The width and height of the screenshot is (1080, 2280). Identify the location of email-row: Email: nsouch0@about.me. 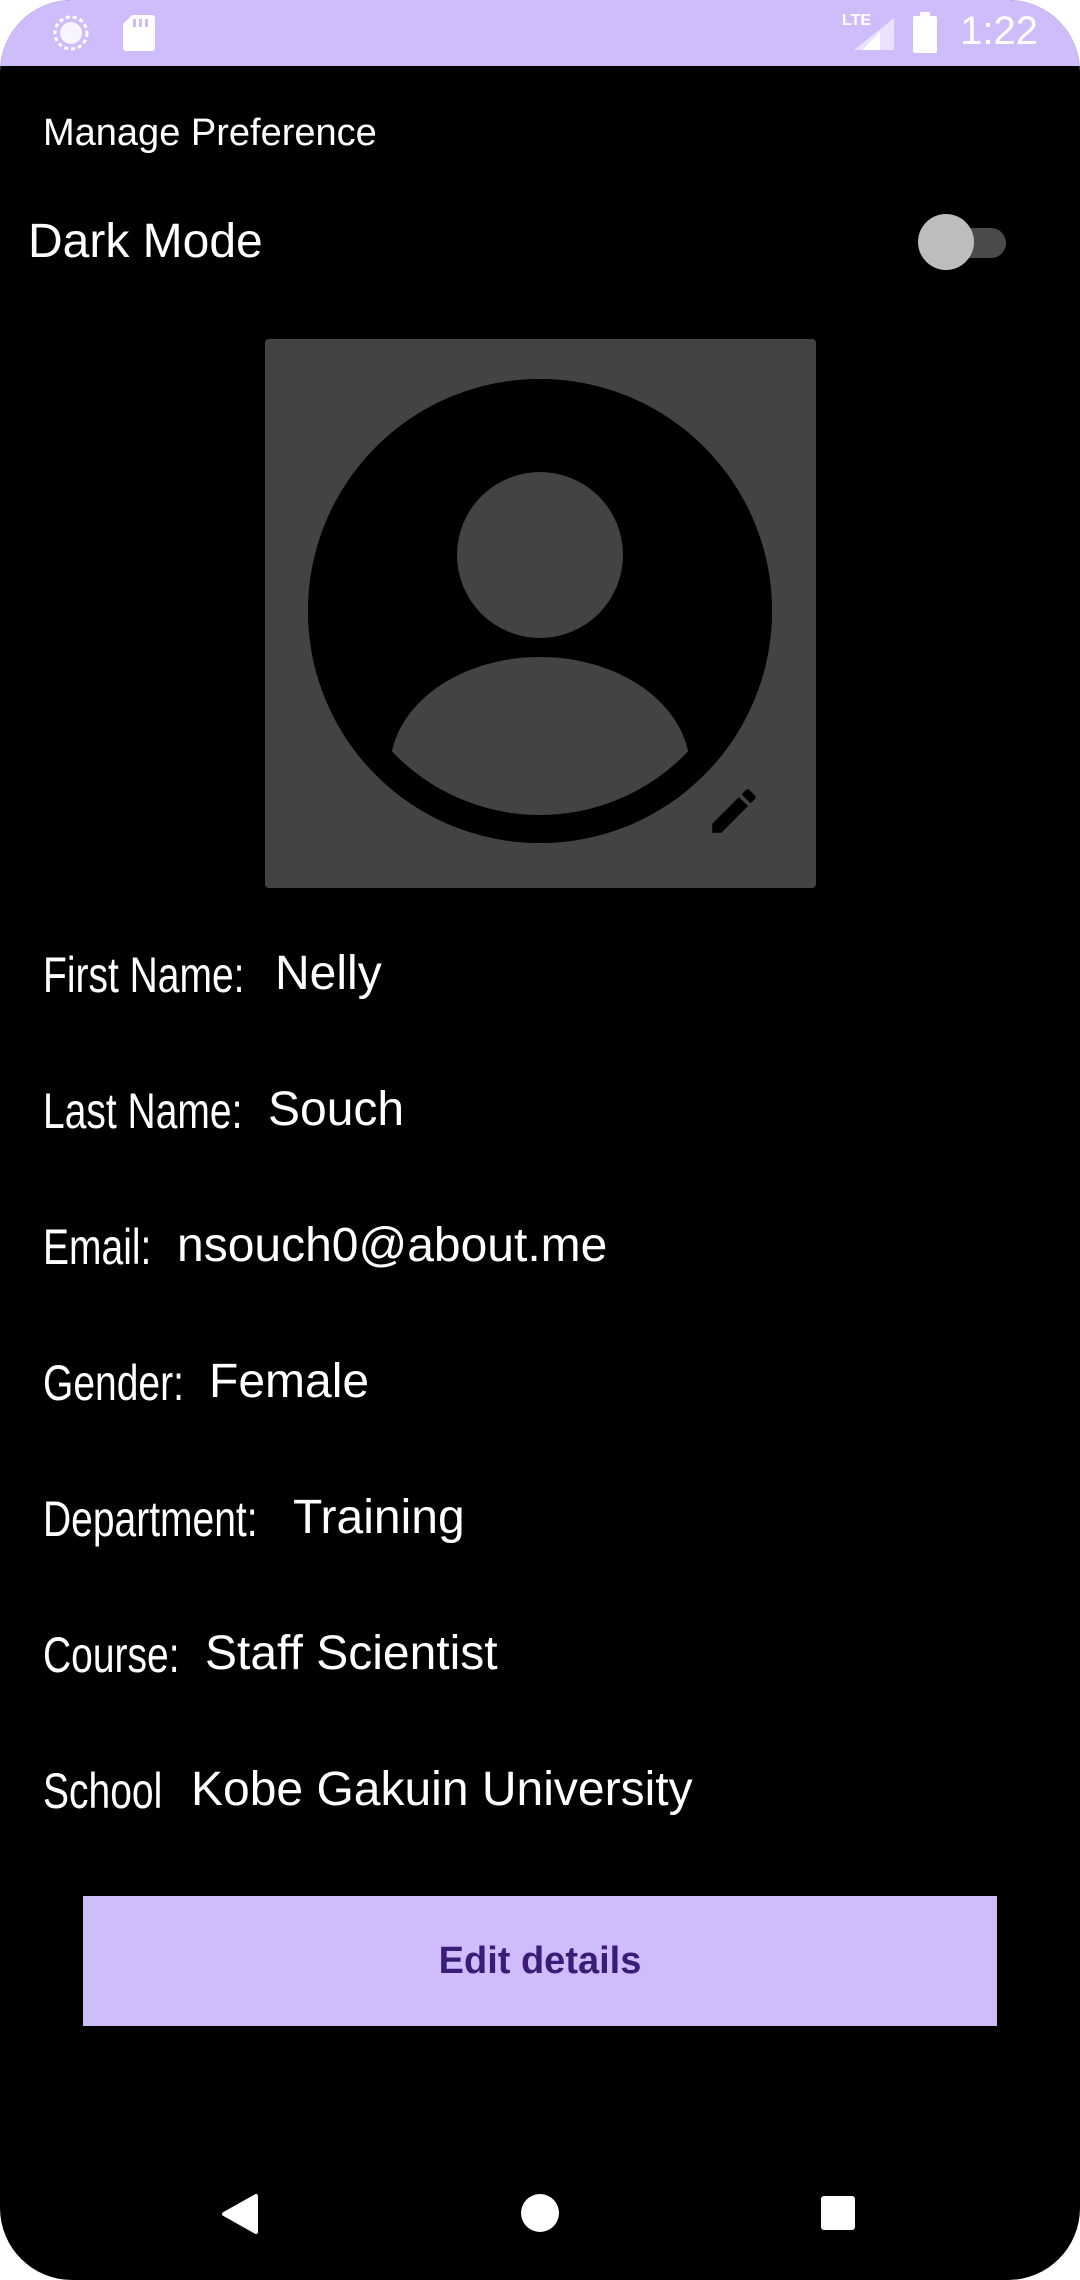
(493, 1253).